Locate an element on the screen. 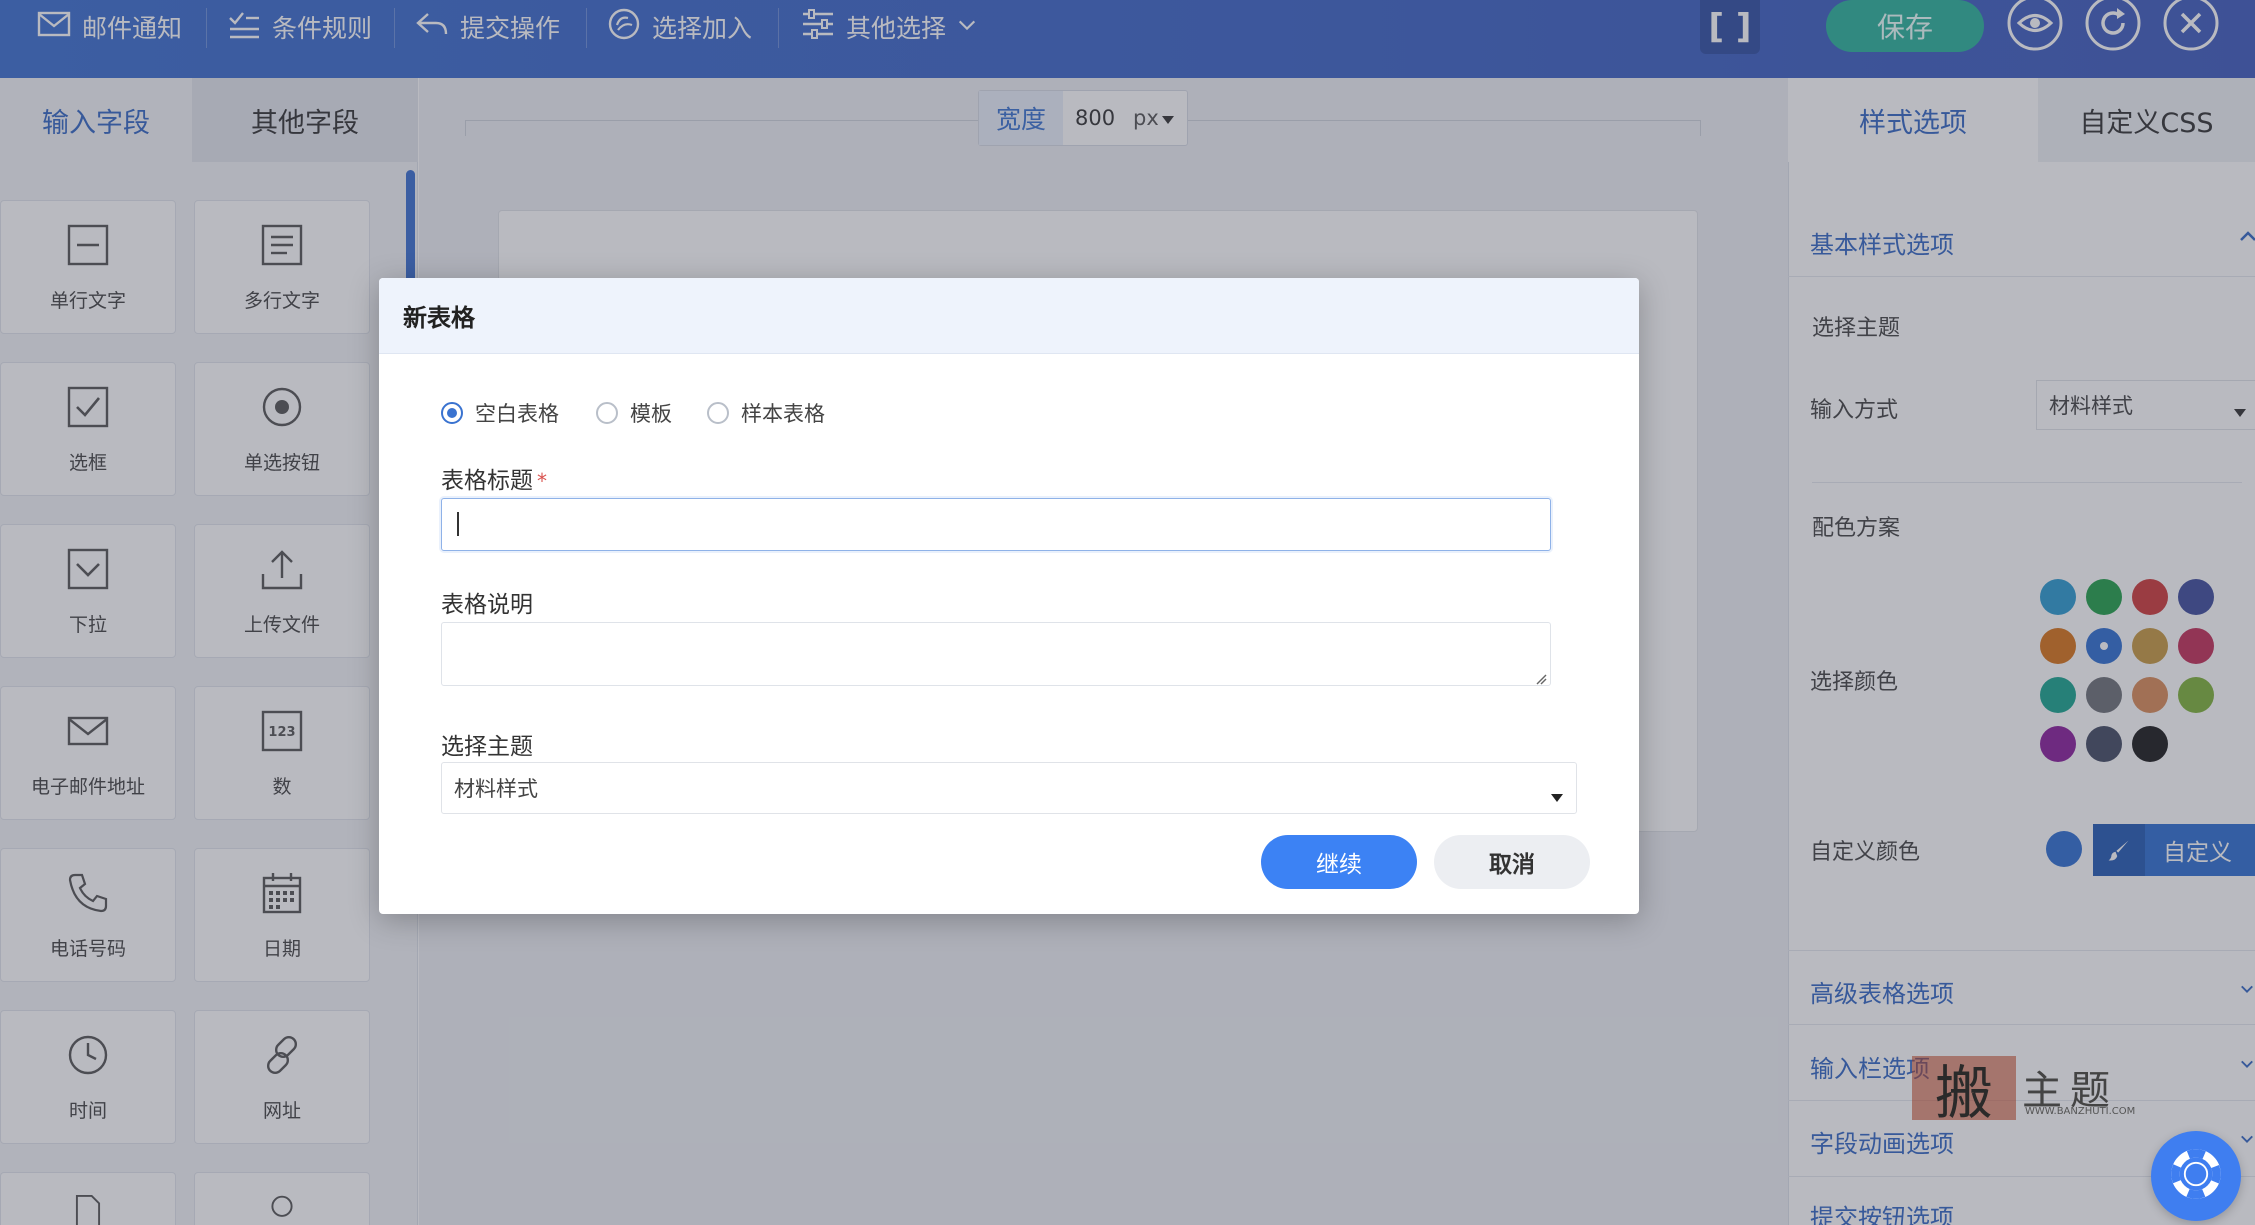 This screenshot has height=1225, width=2255. option-sample-form: 样本表格 is located at coordinates (766, 413).